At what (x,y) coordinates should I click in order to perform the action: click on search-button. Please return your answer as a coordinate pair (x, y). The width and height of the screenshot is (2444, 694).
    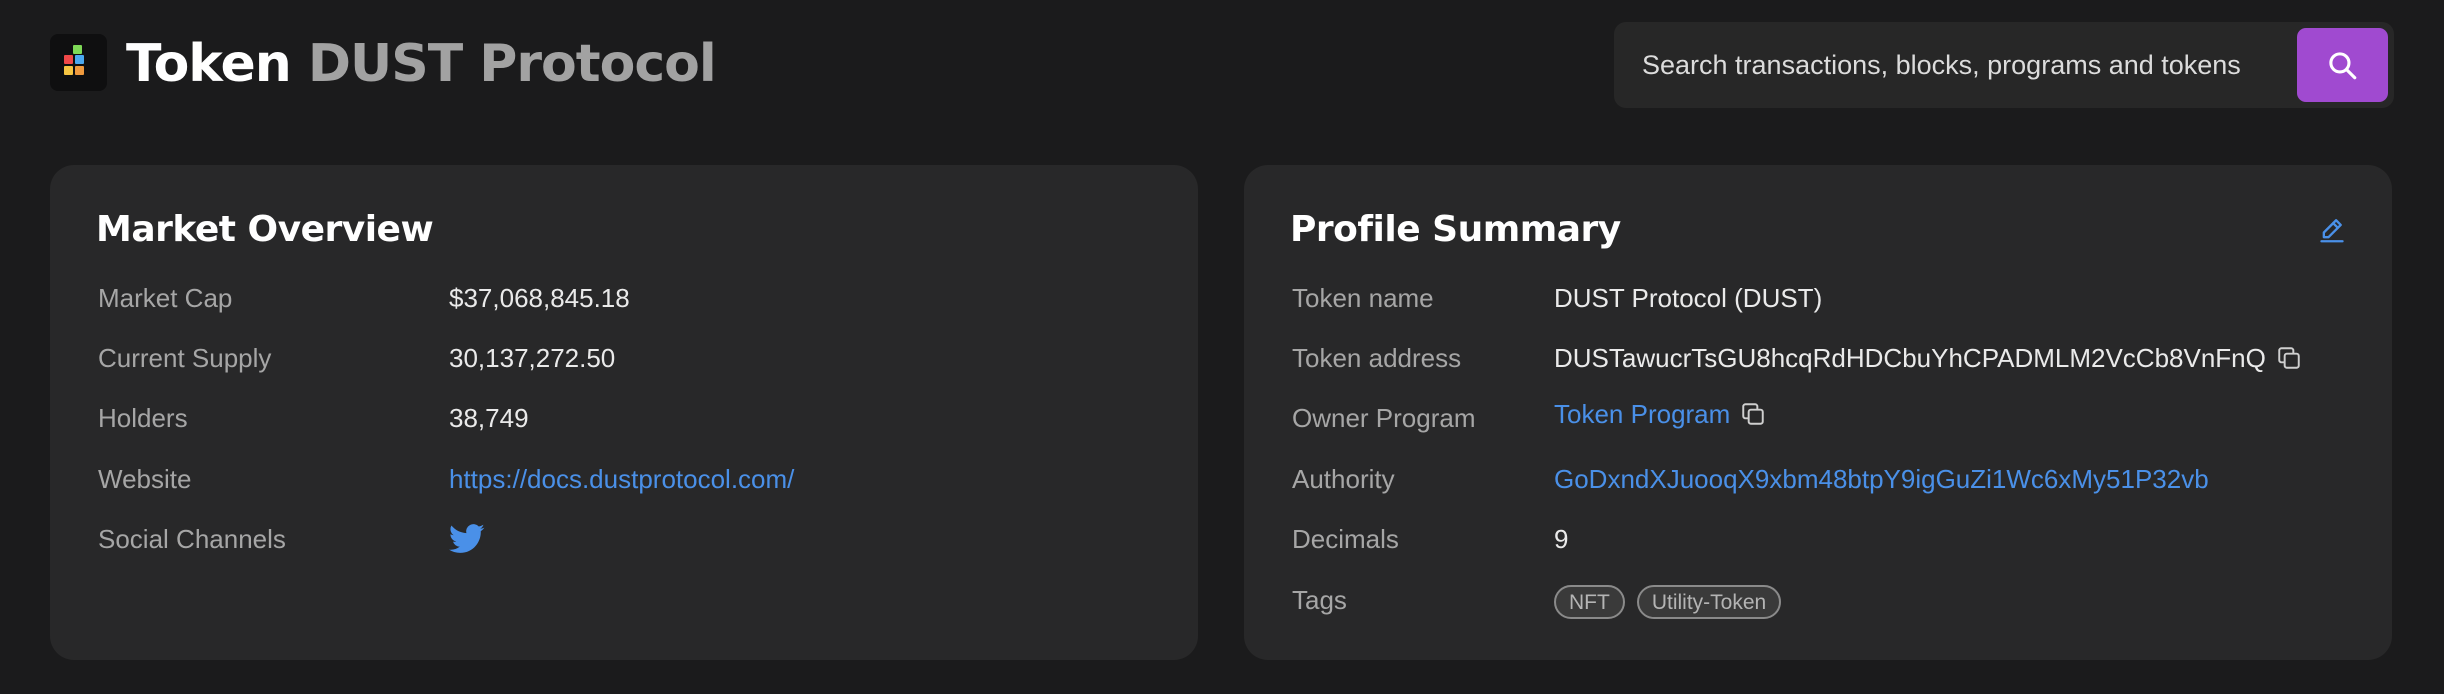
    Looking at the image, I should click on (2342, 65).